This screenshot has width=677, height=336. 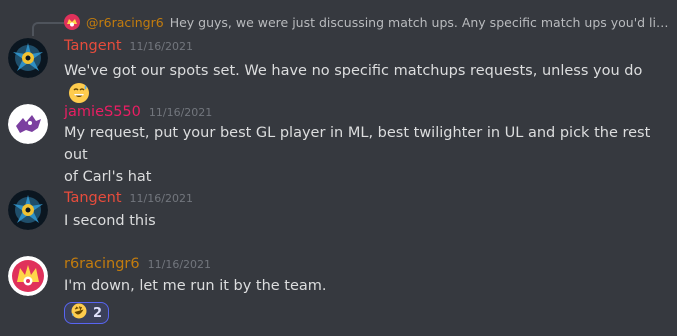 I want to click on reply-avatar, so click(x=72, y=22).